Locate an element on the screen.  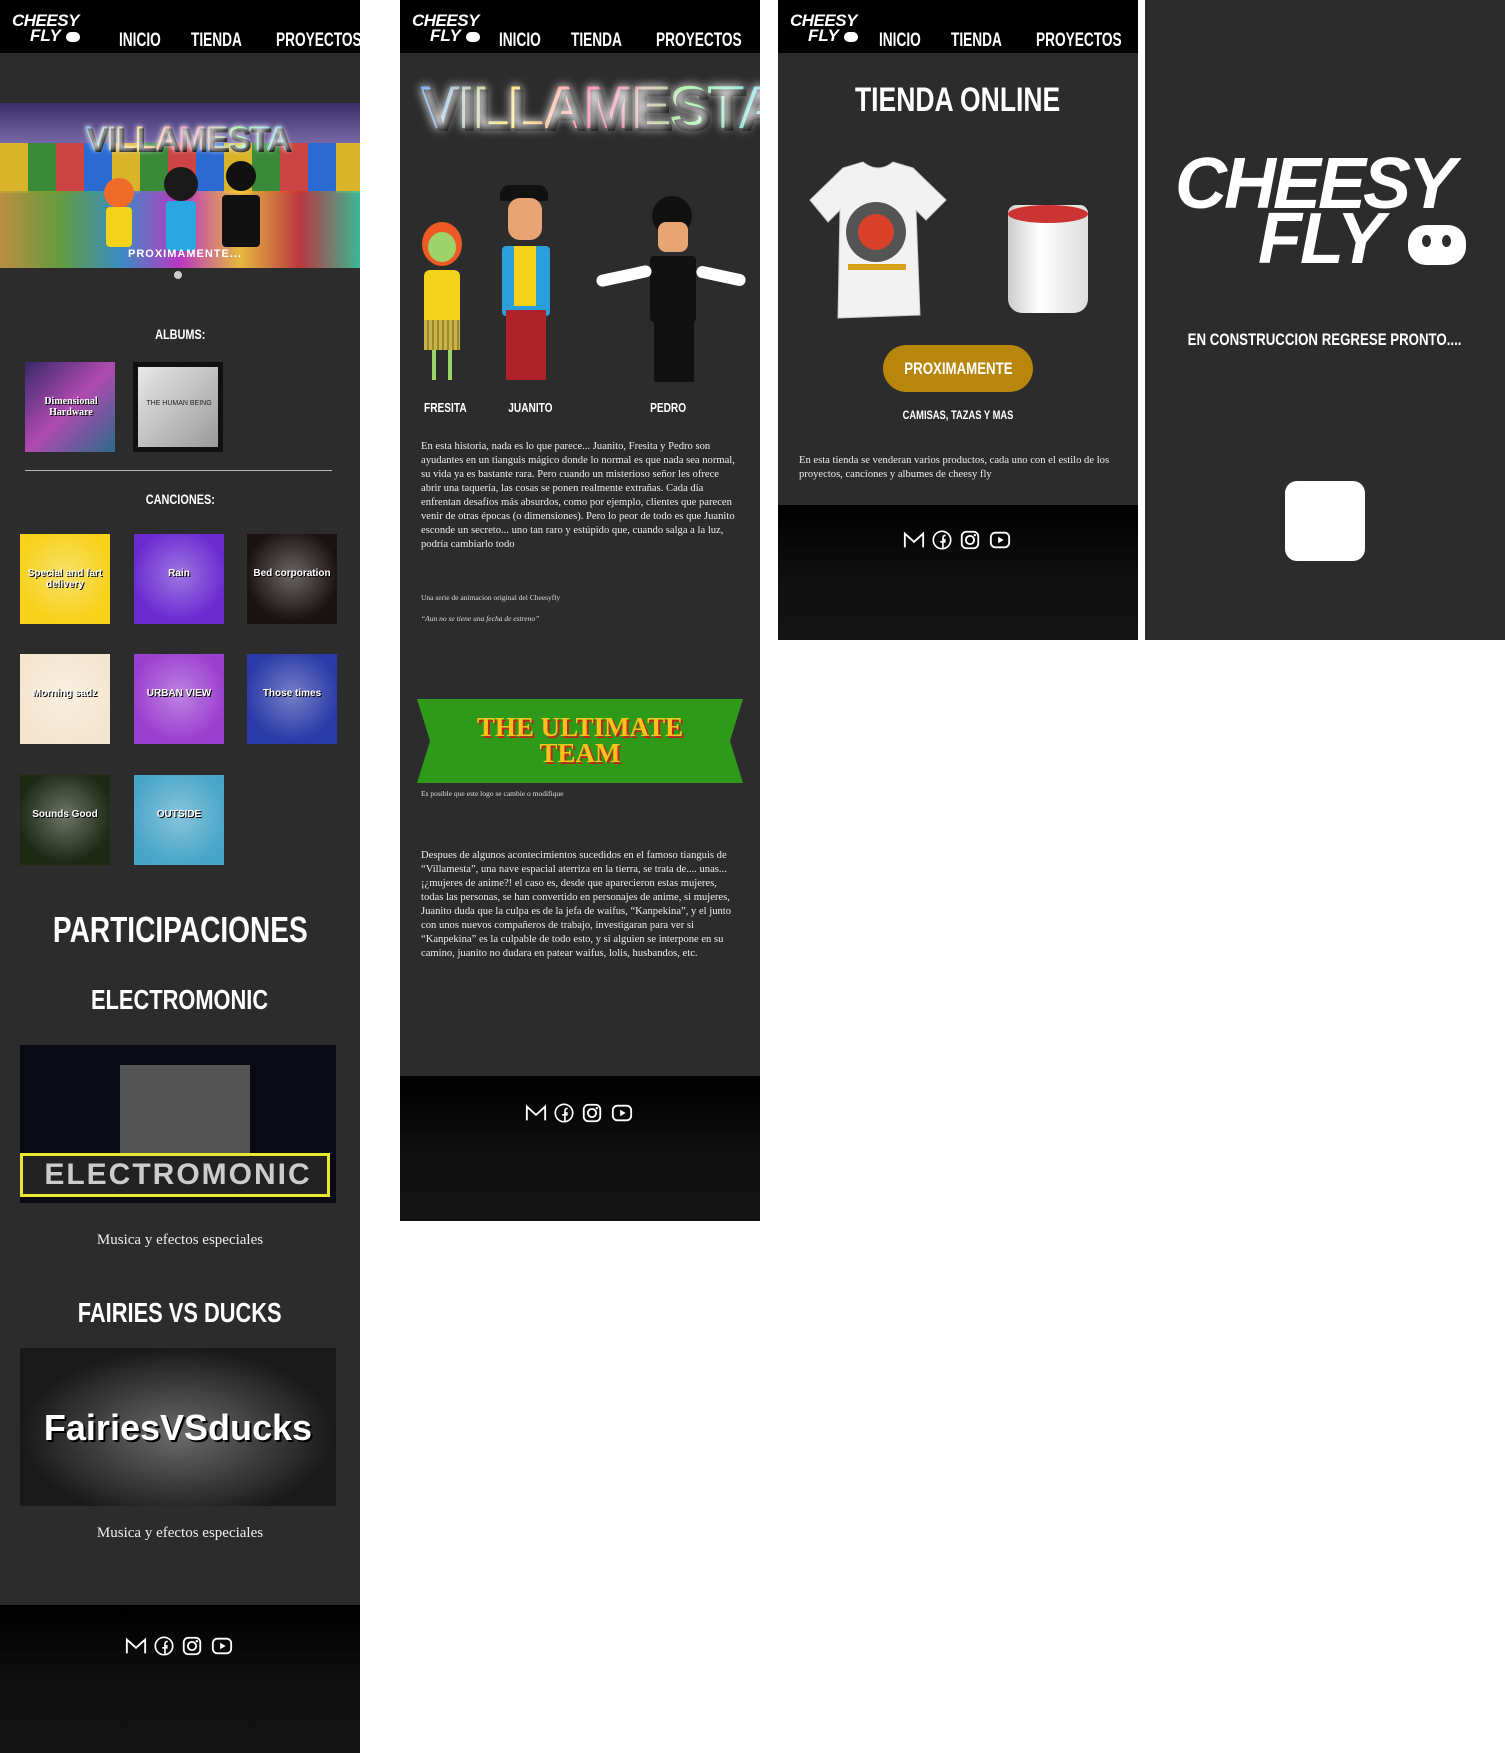
carousel-dot is located at coordinates (178, 275).